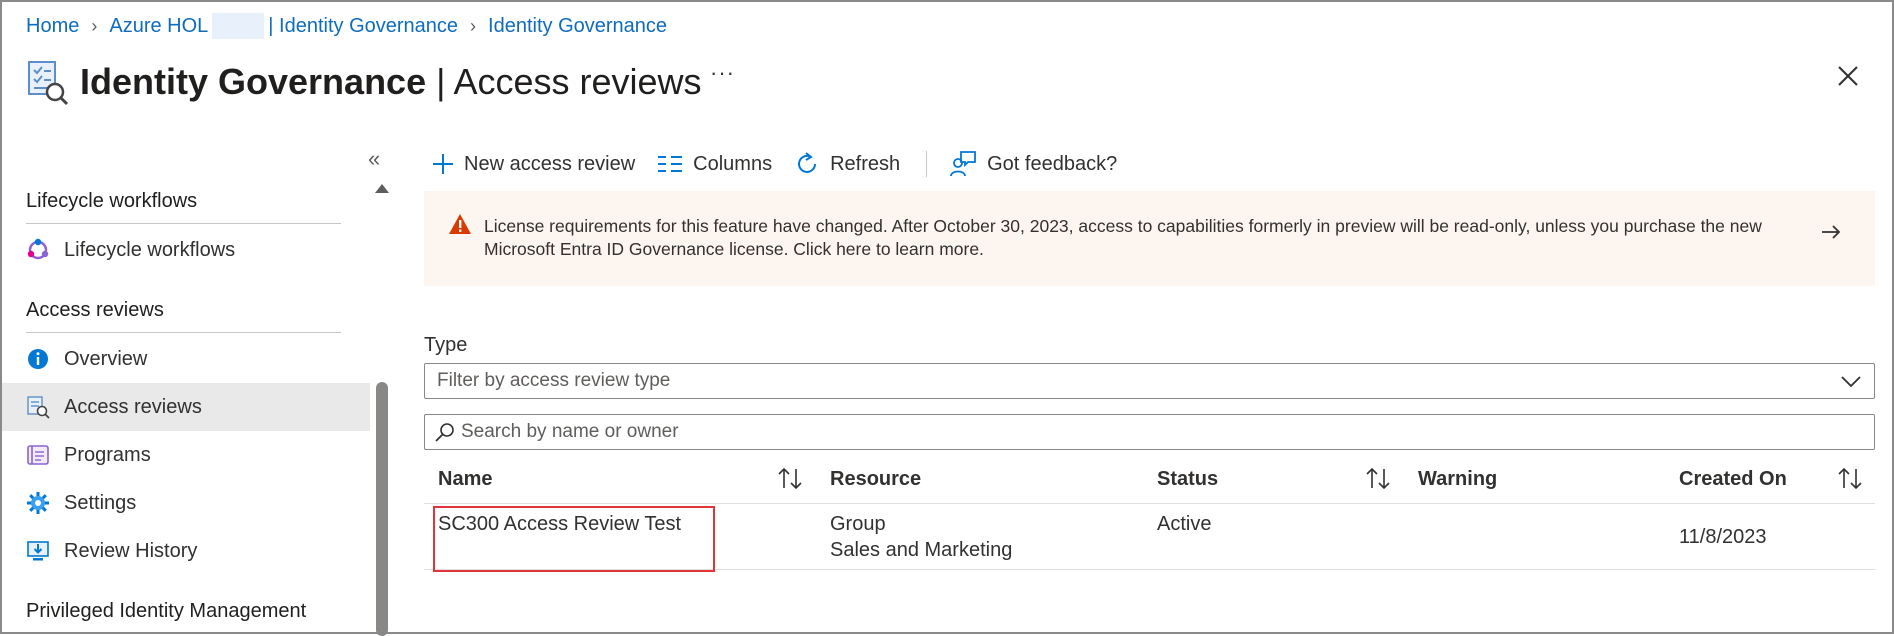 This screenshot has width=1894, height=636. I want to click on search-icon, so click(444, 432).